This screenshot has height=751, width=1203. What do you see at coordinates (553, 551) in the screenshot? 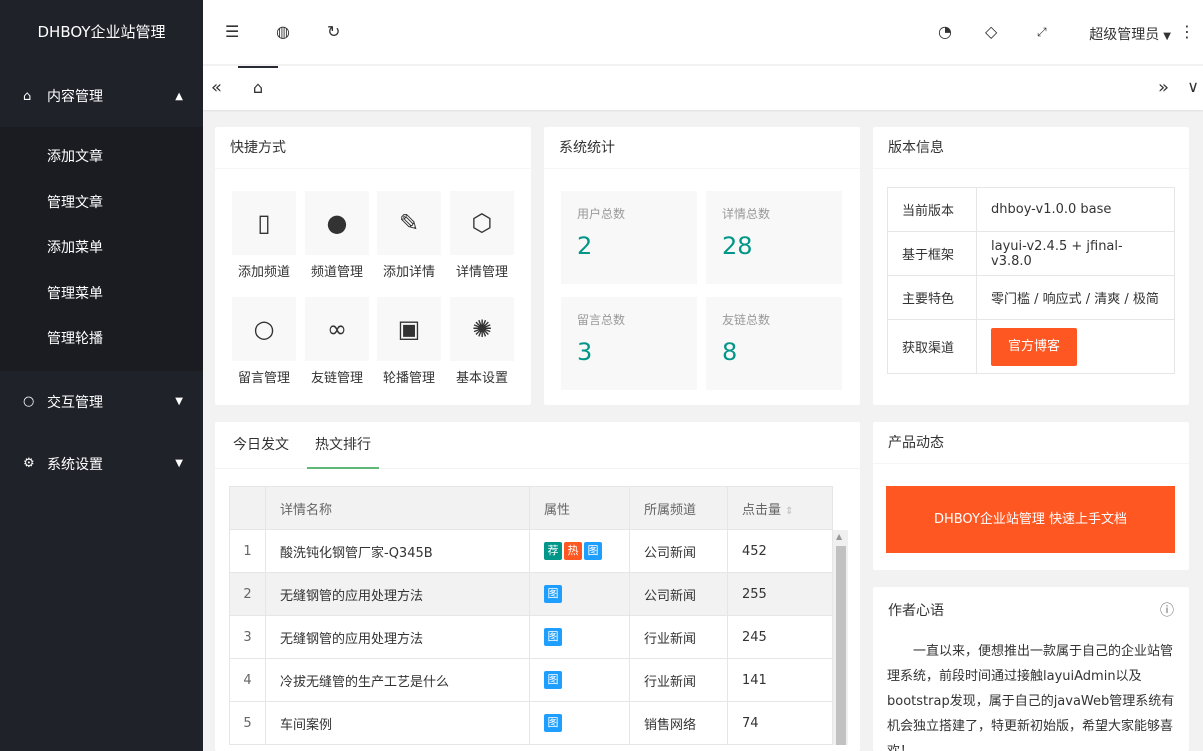
I see `tag-recommend: 荐` at bounding box center [553, 551].